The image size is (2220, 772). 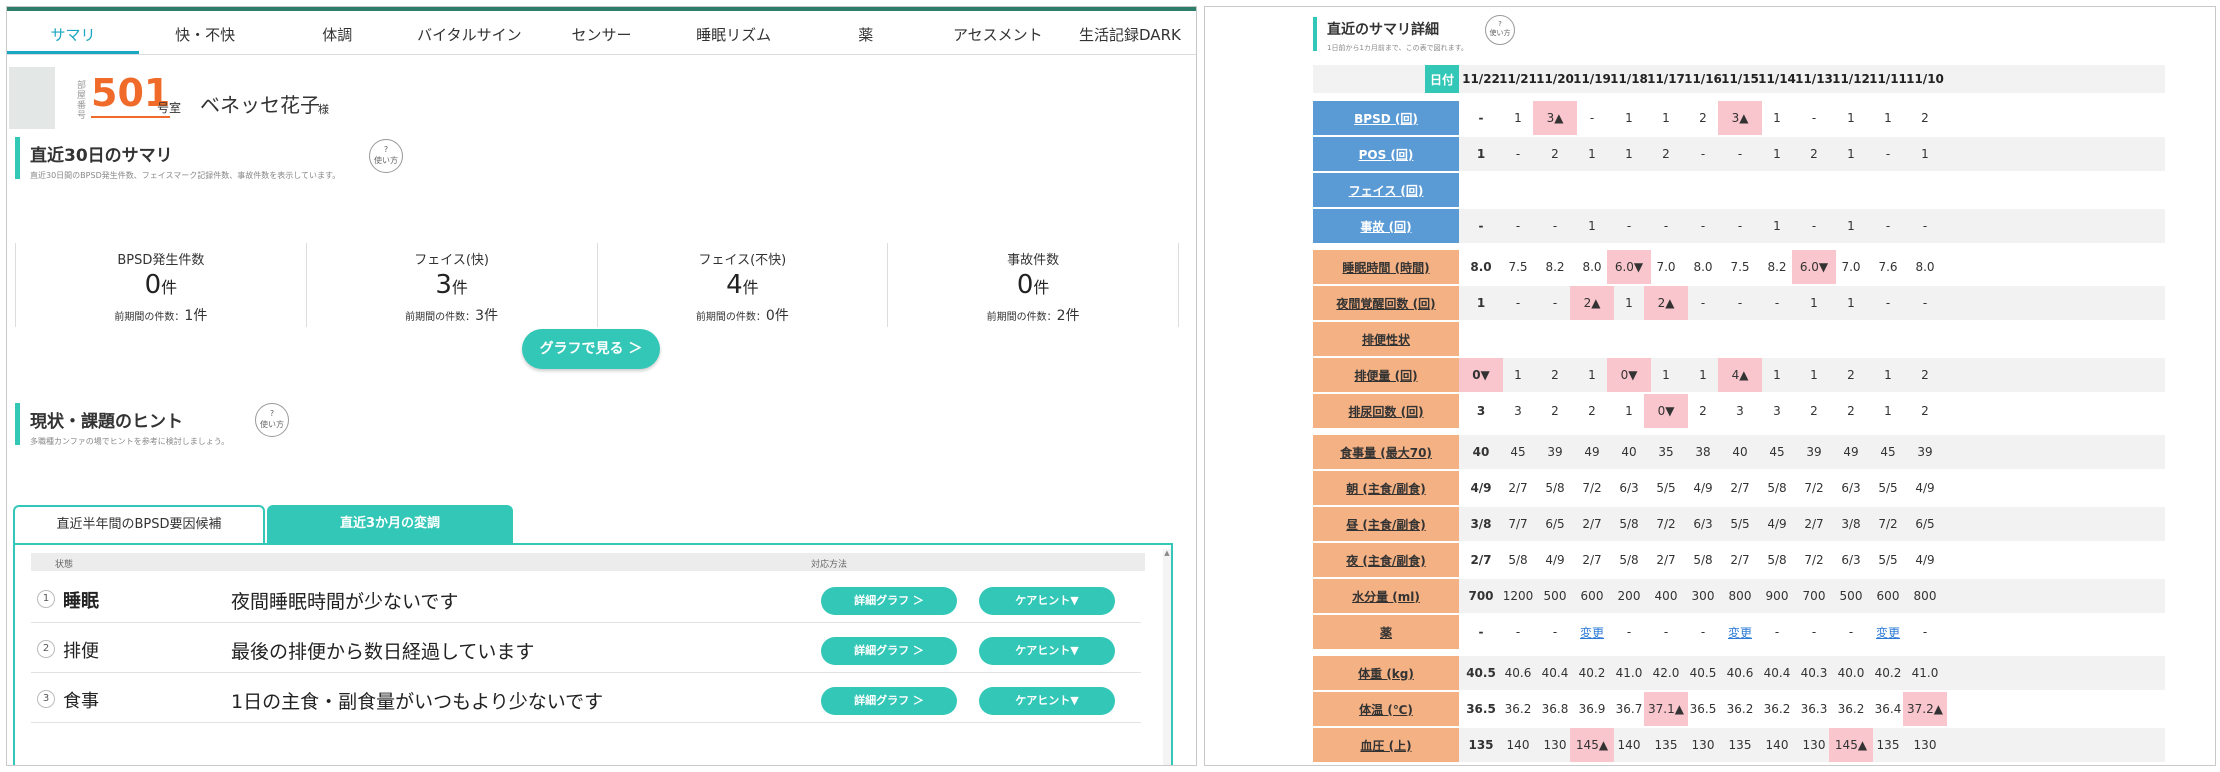 I want to click on subtab-recent-changes: 直近3か月の変調, so click(x=390, y=524).